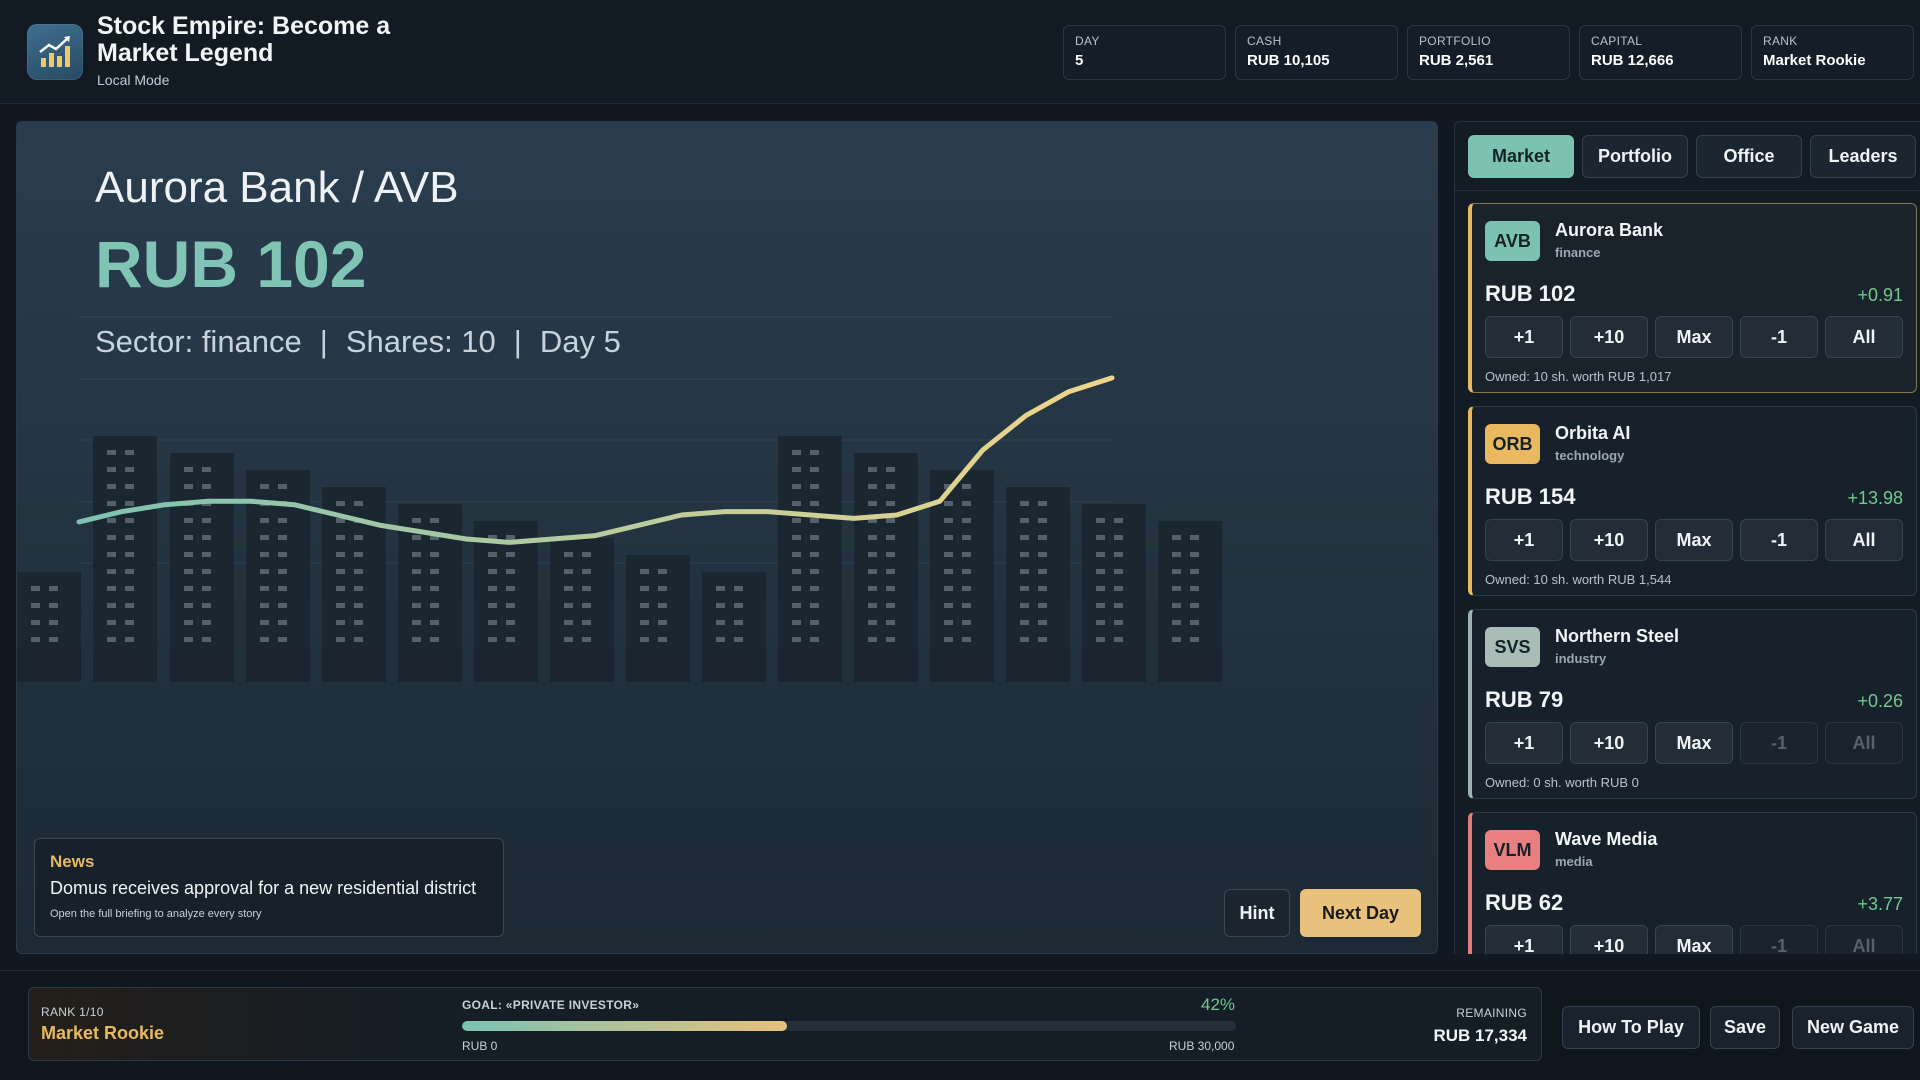  Describe the element at coordinates (1853, 1027) in the screenshot. I see `new-game-button: New Game` at that location.